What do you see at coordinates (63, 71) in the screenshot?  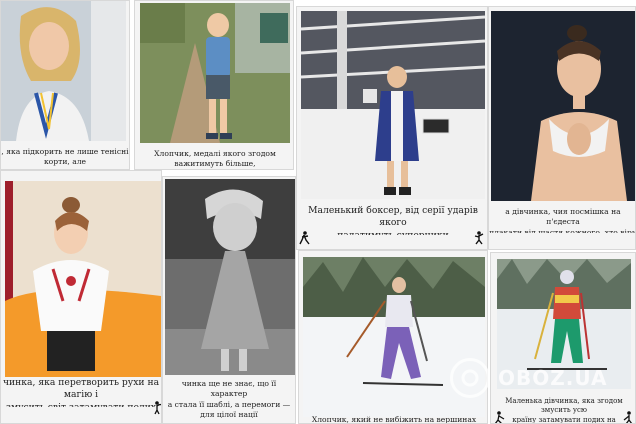 I see `photo-tennis-girl` at bounding box center [63, 71].